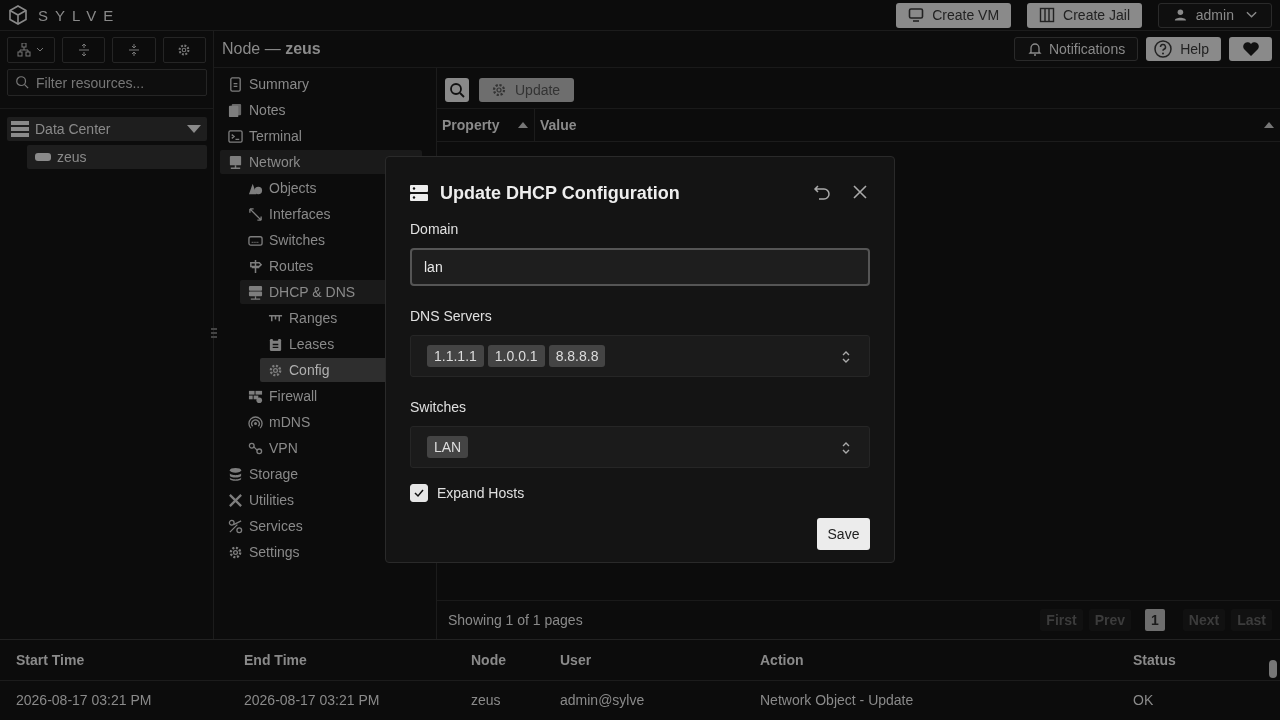 This screenshot has height=720, width=1280. I want to click on nav-item: Summary, so click(321, 84).